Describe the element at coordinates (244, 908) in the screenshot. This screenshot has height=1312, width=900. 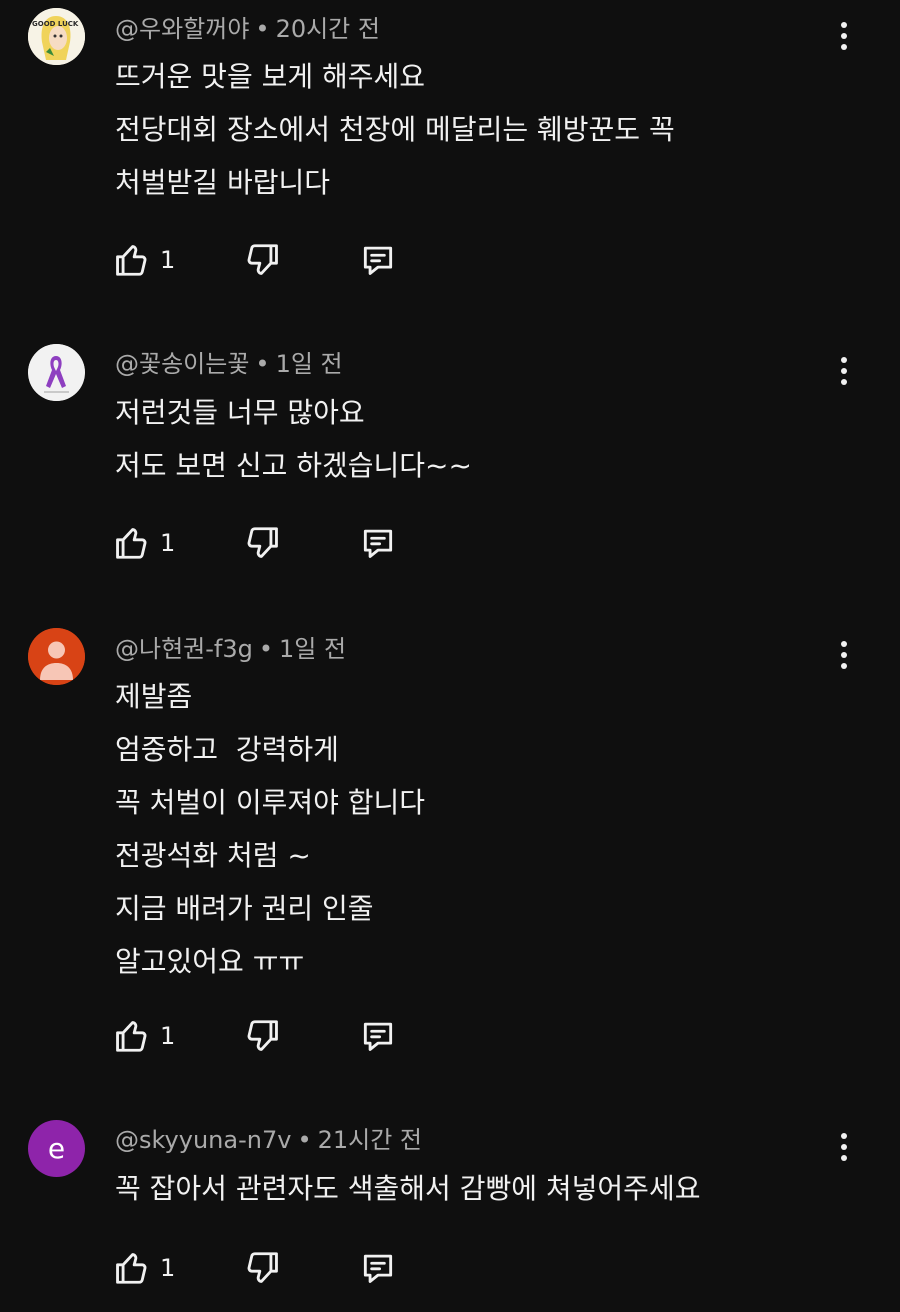
I see `comment-text-line: 지금 배려가 권리 인줄` at that location.